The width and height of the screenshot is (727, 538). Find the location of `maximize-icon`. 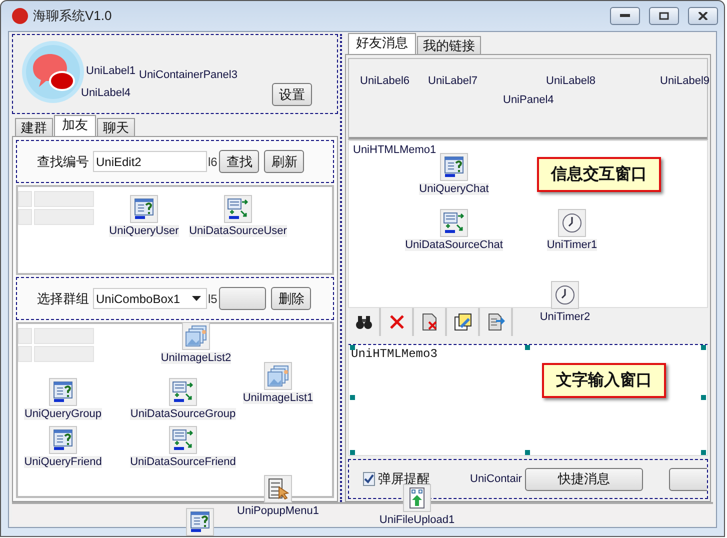

maximize-icon is located at coordinates (664, 16).